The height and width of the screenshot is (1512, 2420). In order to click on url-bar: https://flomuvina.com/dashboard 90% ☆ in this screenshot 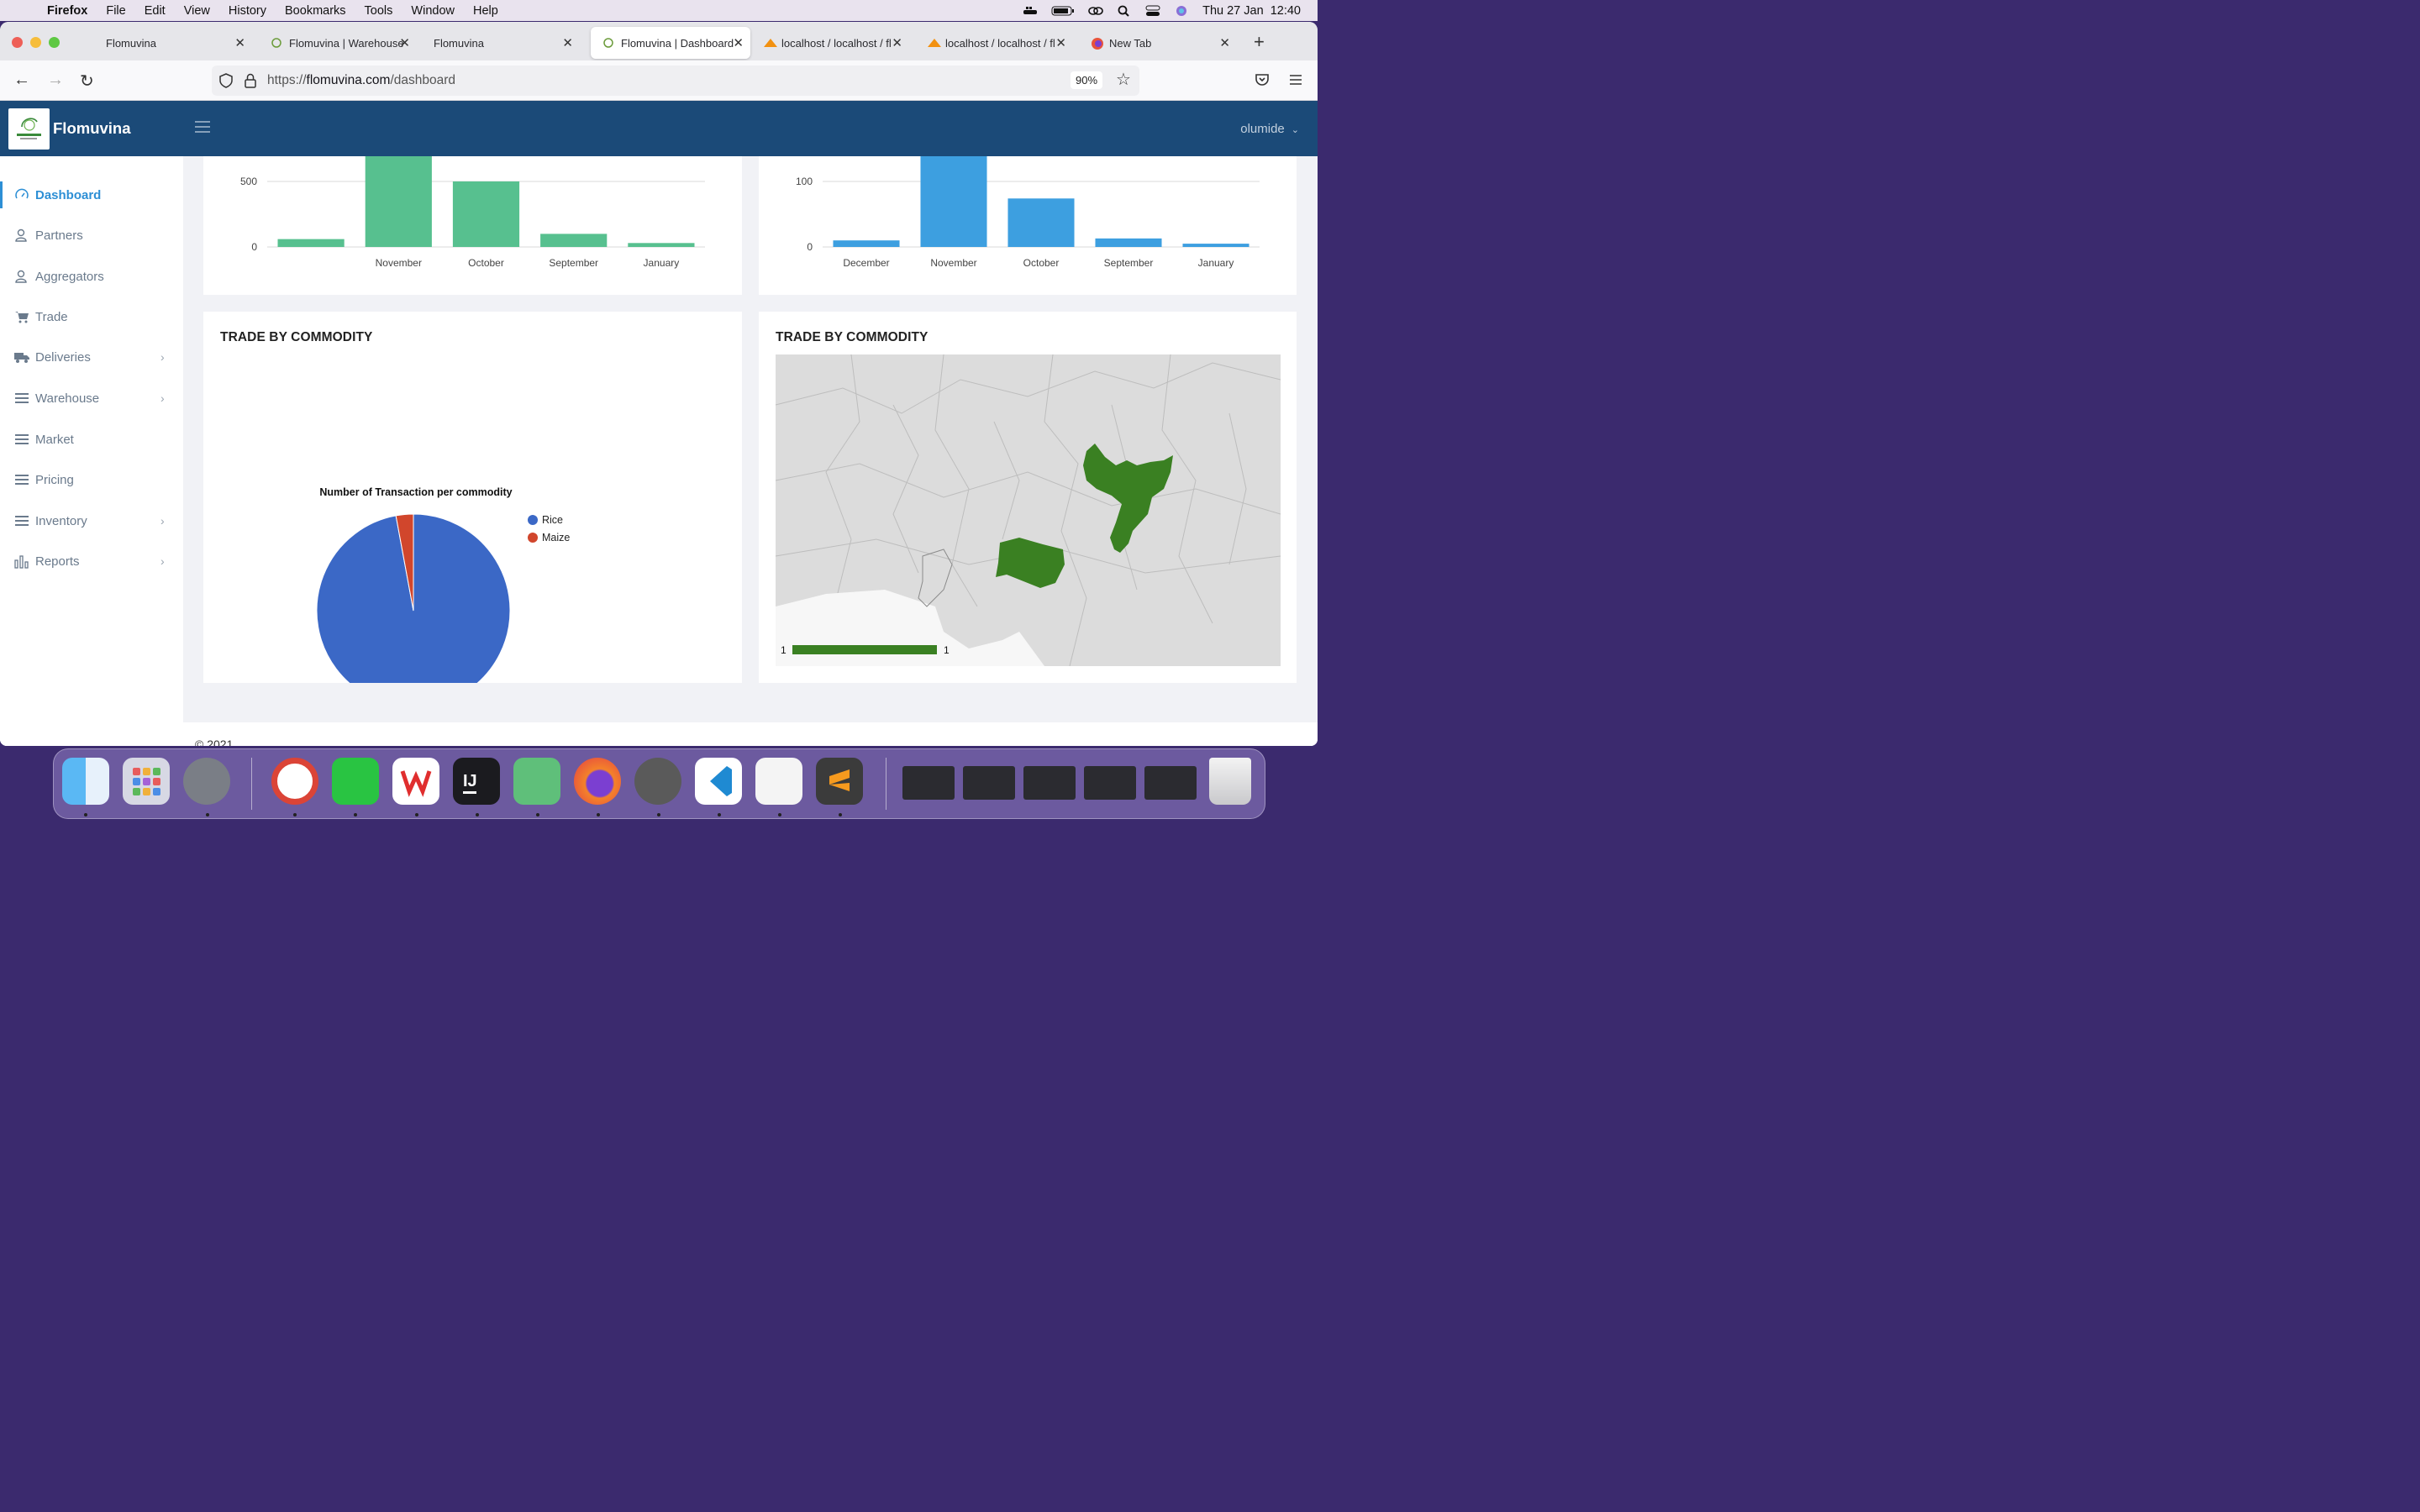, I will do `click(675, 81)`.